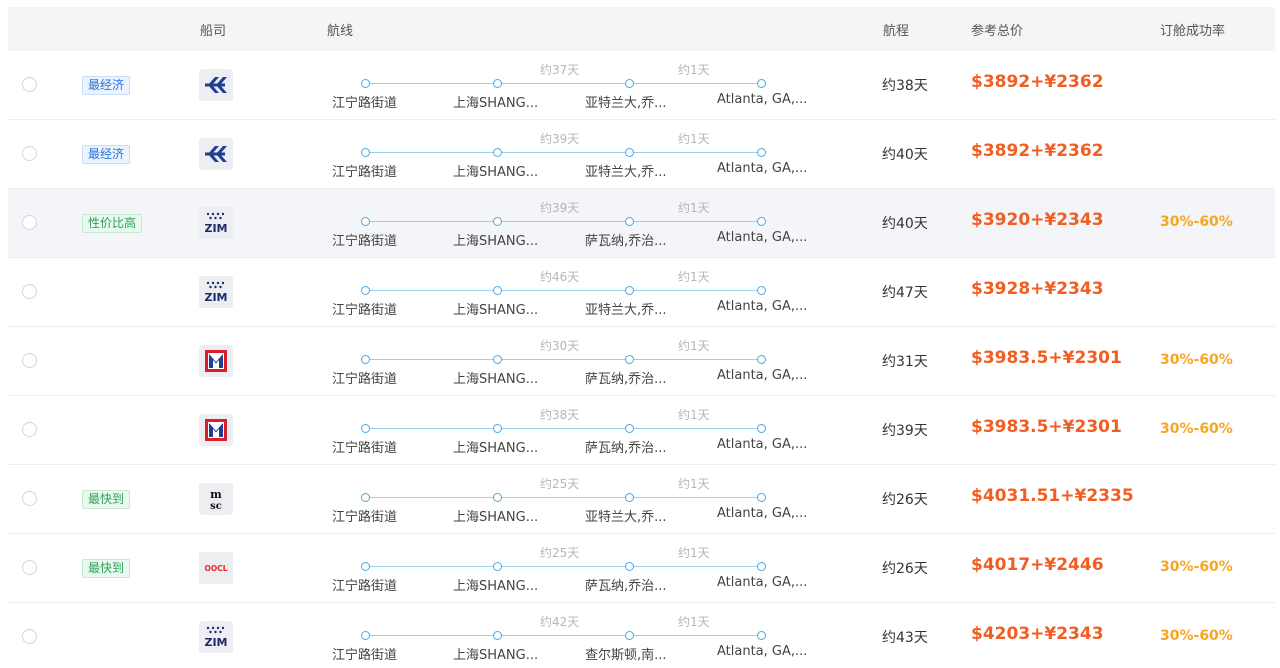  I want to click on voyage-days: 约26天, so click(905, 500).